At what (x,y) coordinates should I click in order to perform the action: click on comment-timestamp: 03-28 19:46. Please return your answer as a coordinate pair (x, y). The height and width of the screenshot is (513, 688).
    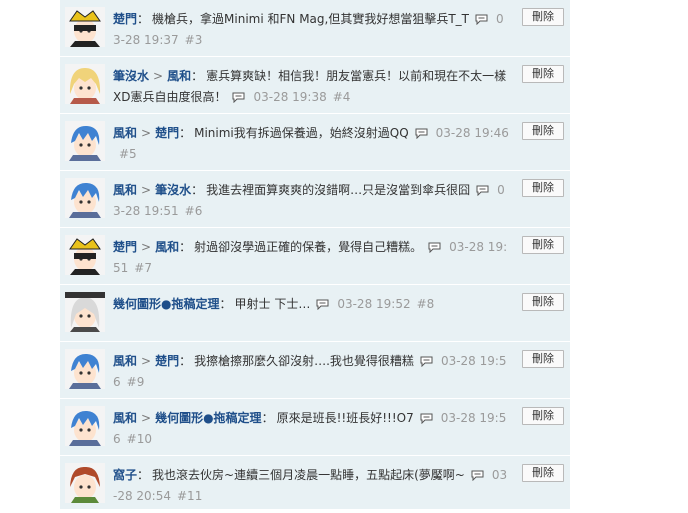
    Looking at the image, I should click on (472, 133).